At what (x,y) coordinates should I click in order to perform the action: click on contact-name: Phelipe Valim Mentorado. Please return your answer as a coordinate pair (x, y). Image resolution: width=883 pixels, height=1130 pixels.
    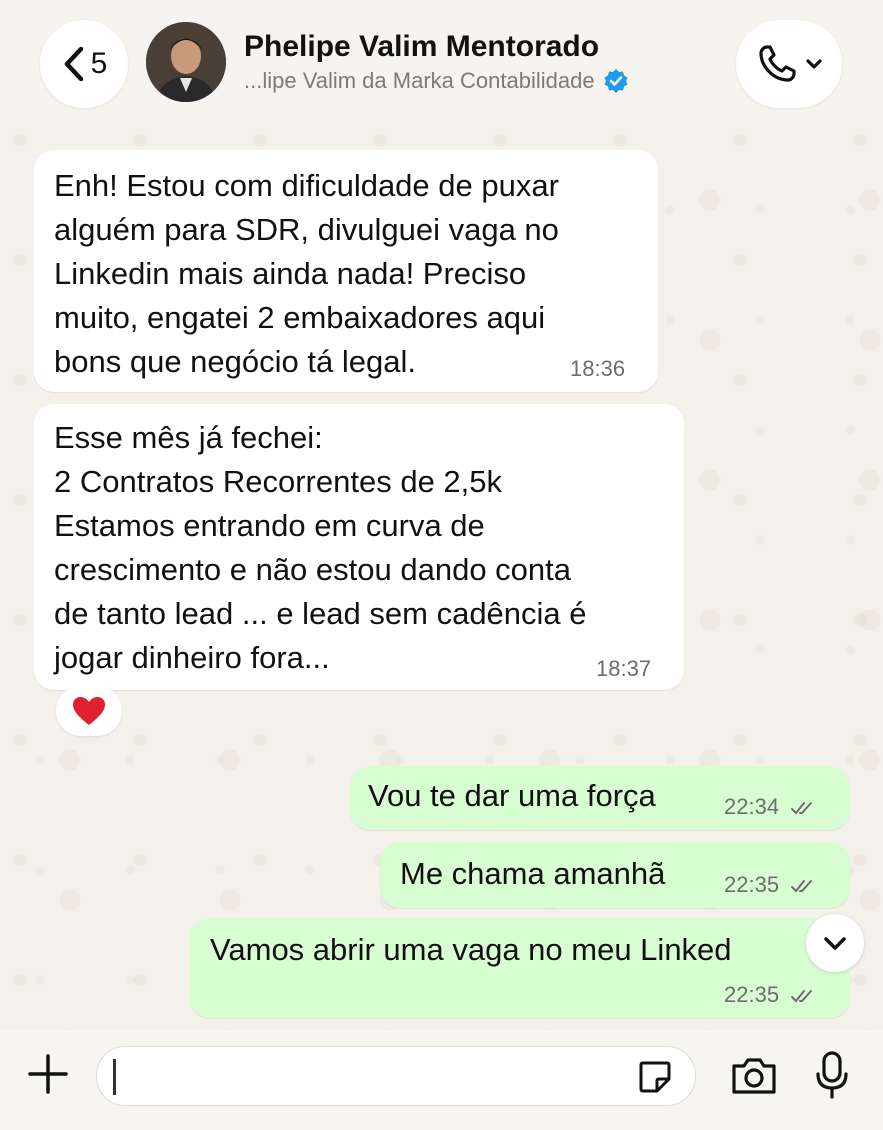
    Looking at the image, I should click on (421, 47).